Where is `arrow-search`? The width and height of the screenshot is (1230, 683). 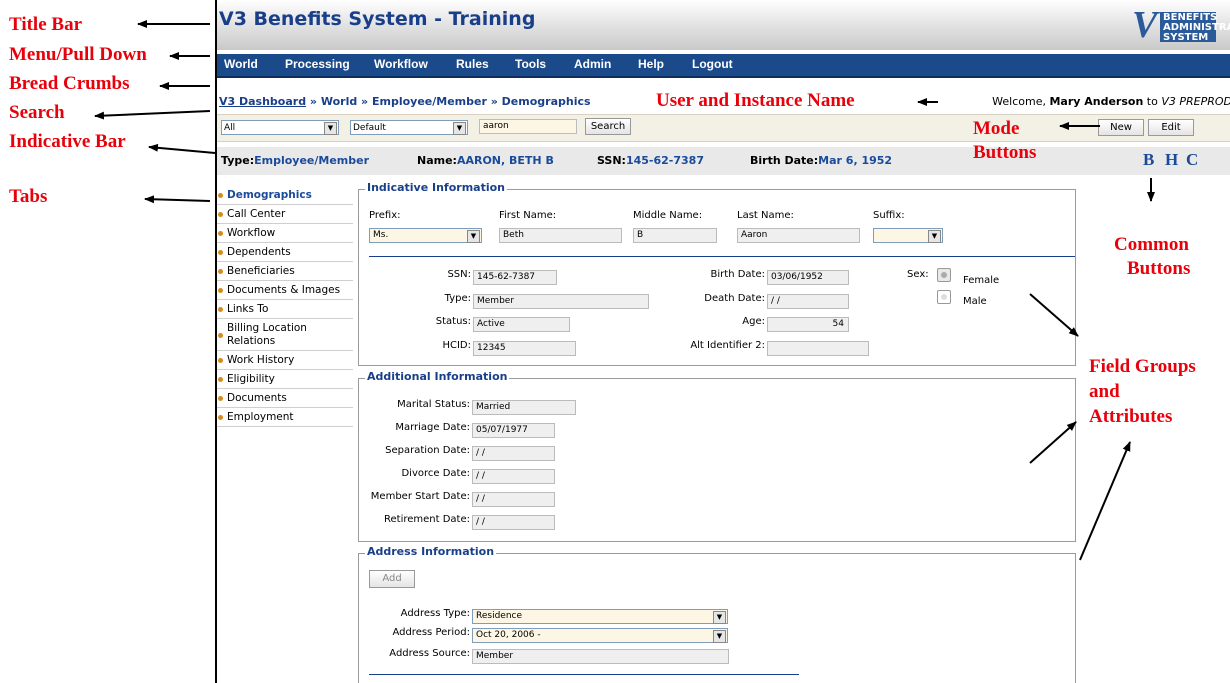
arrow-search is located at coordinates (152, 115).